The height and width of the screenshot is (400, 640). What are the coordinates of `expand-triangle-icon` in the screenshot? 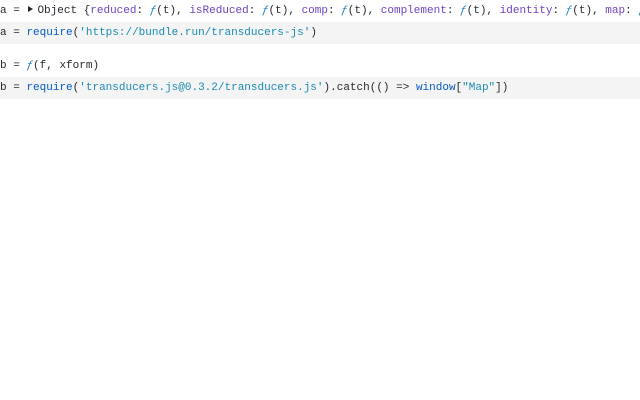 It's located at (31, 9).